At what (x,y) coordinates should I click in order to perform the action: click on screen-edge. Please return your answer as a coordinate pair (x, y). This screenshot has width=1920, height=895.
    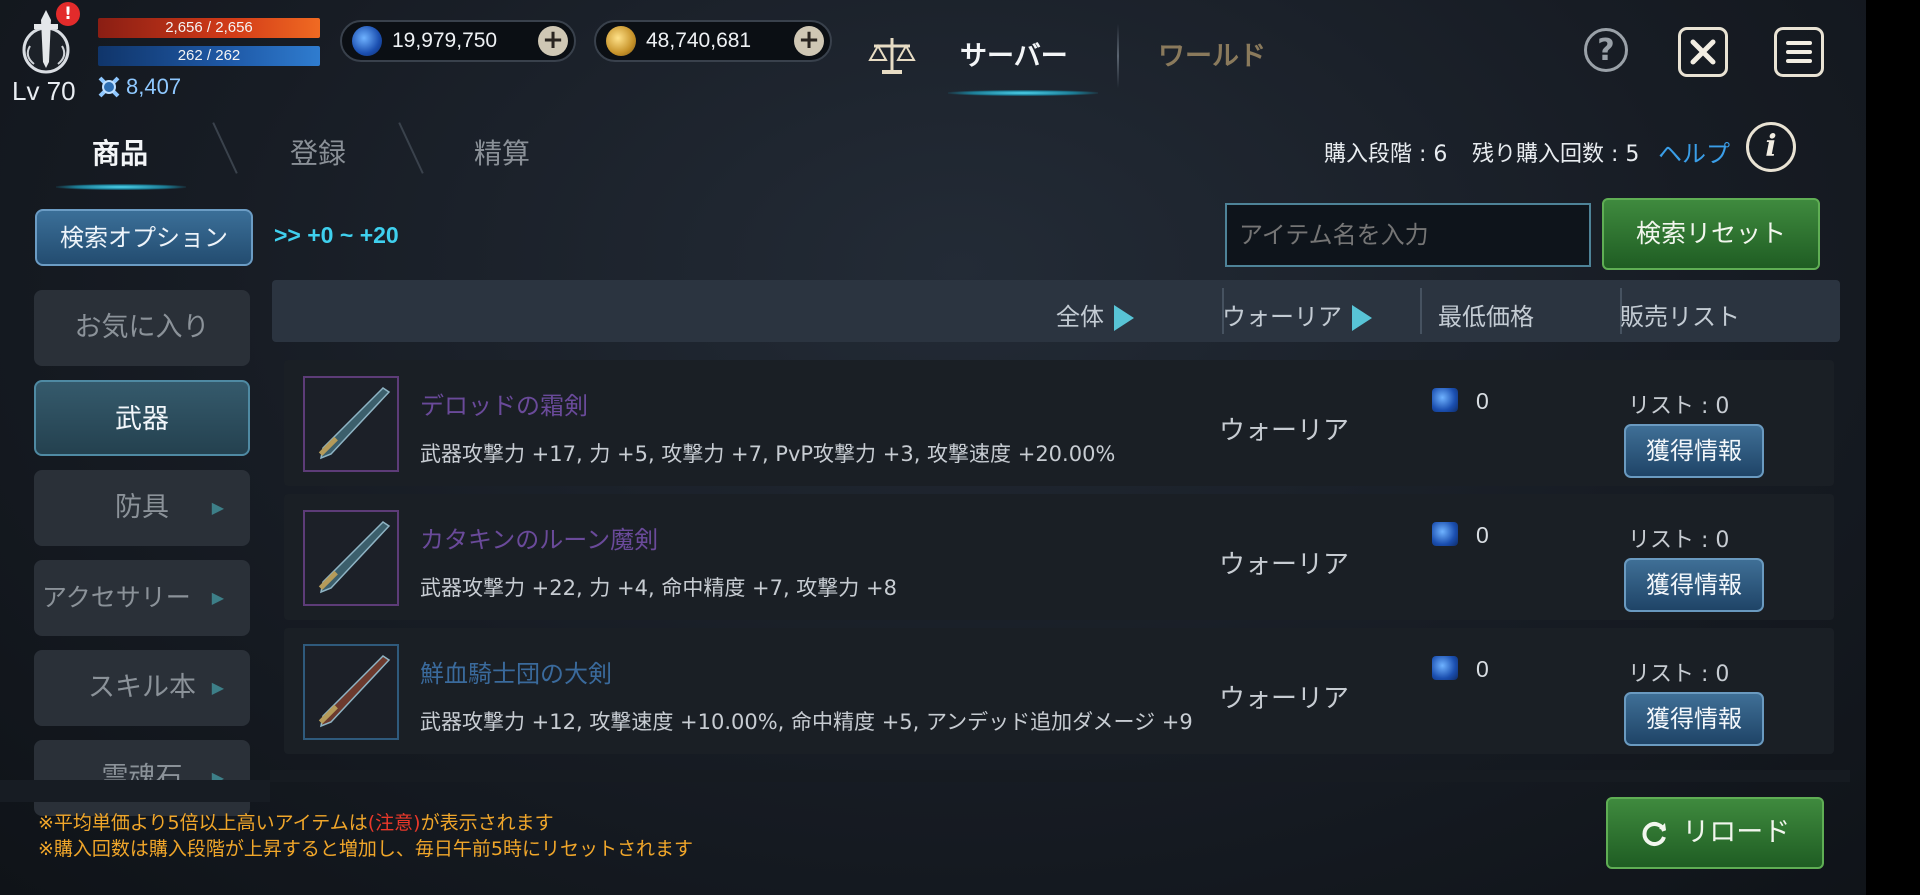
    Looking at the image, I should click on (1893, 447).